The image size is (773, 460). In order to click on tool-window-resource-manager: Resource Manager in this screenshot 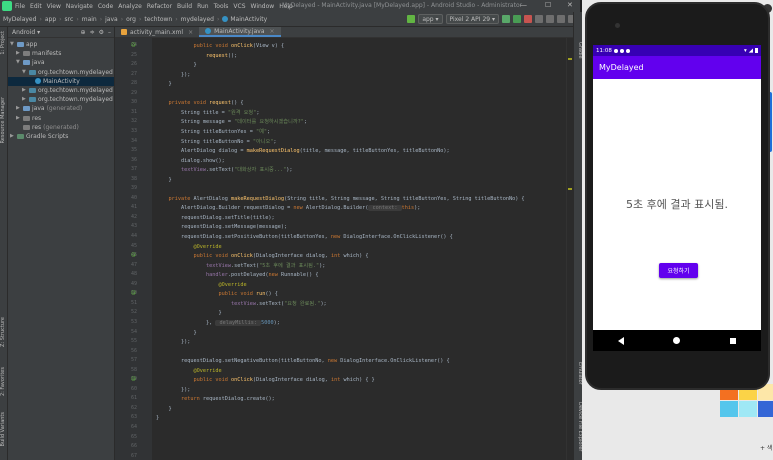, I will do `click(4, 120)`.